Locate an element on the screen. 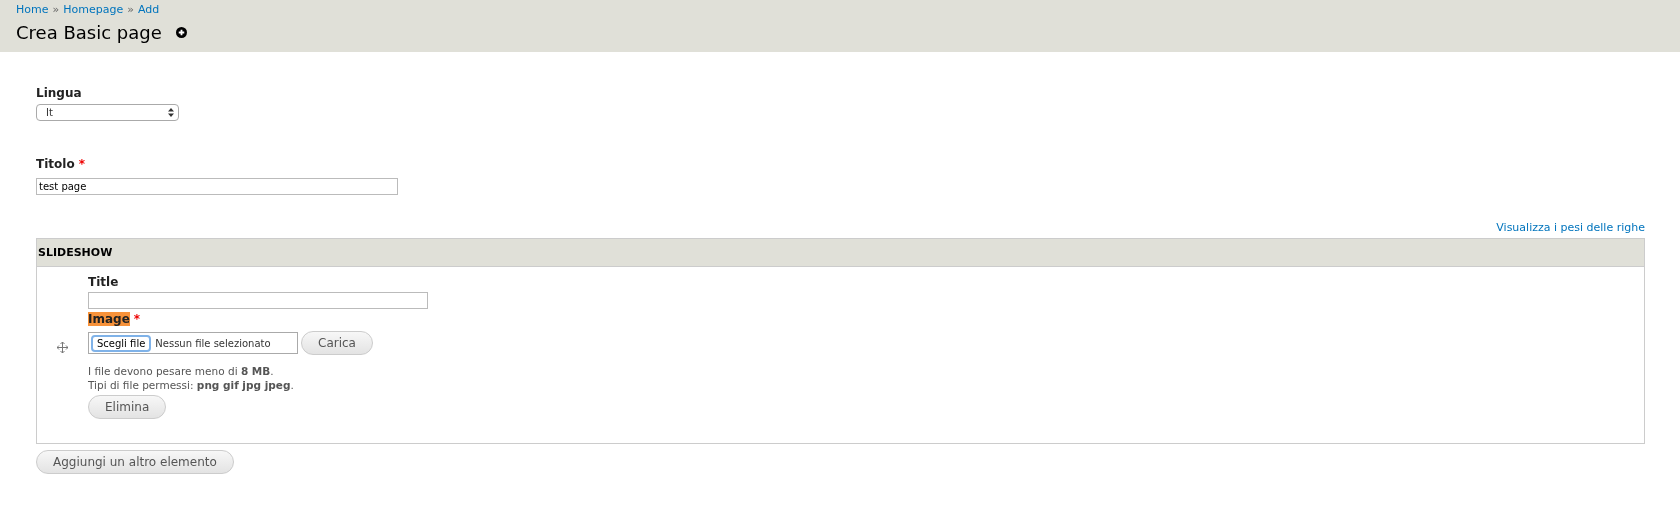  page-title: Crea Basic page is located at coordinates (89, 32).